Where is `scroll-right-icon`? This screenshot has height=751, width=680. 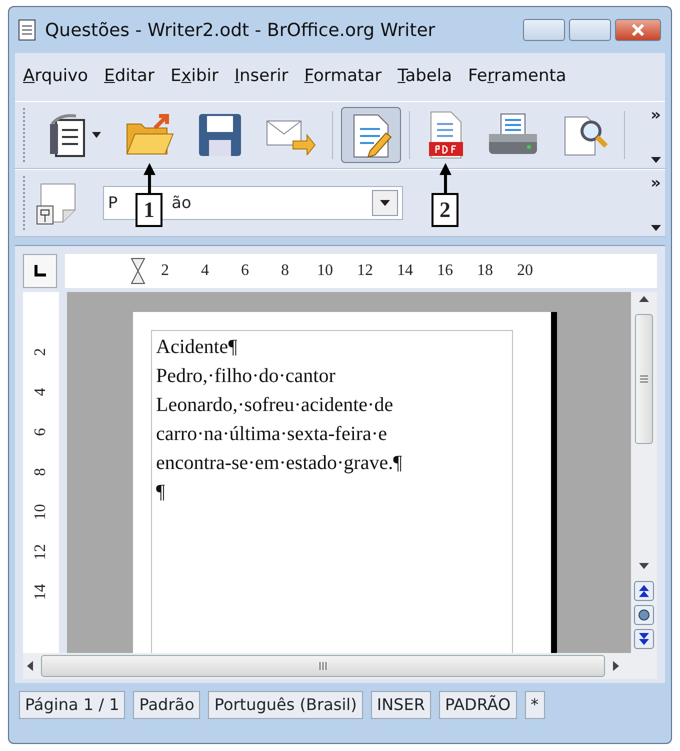
scroll-right-icon is located at coordinates (616, 666).